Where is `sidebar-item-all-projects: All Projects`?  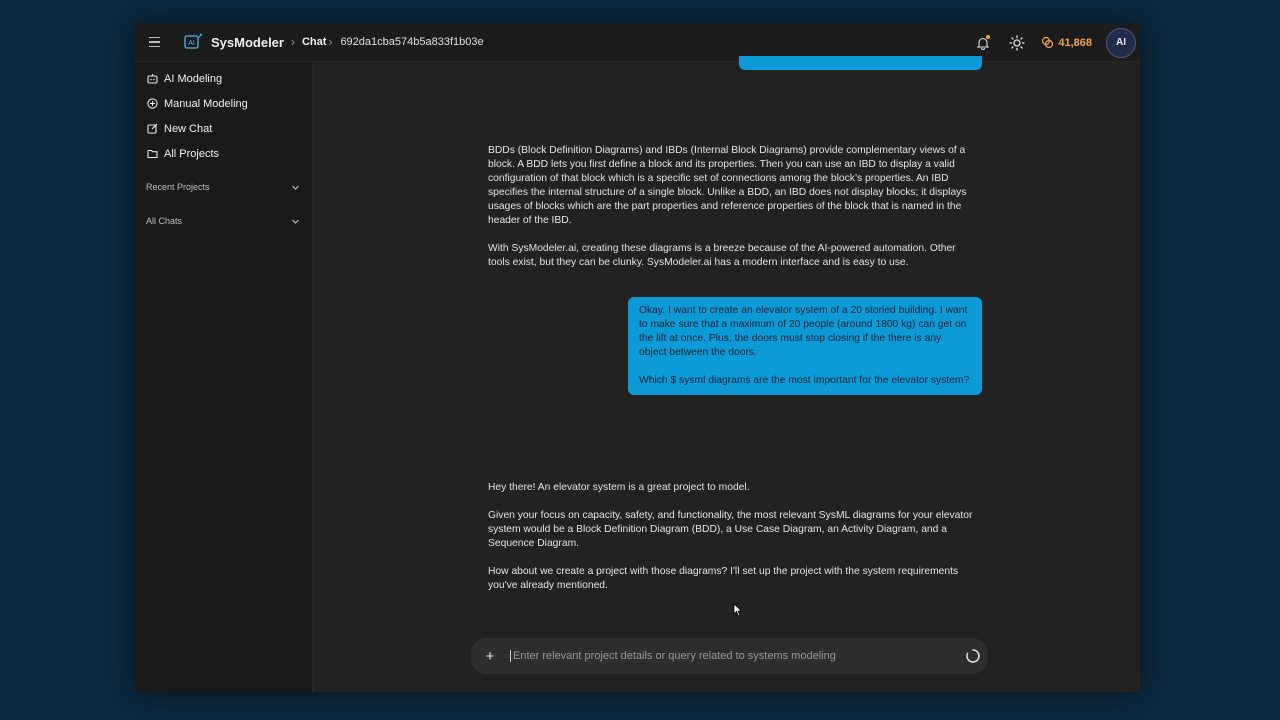
sidebar-item-all-projects: All Projects is located at coordinates (223, 153).